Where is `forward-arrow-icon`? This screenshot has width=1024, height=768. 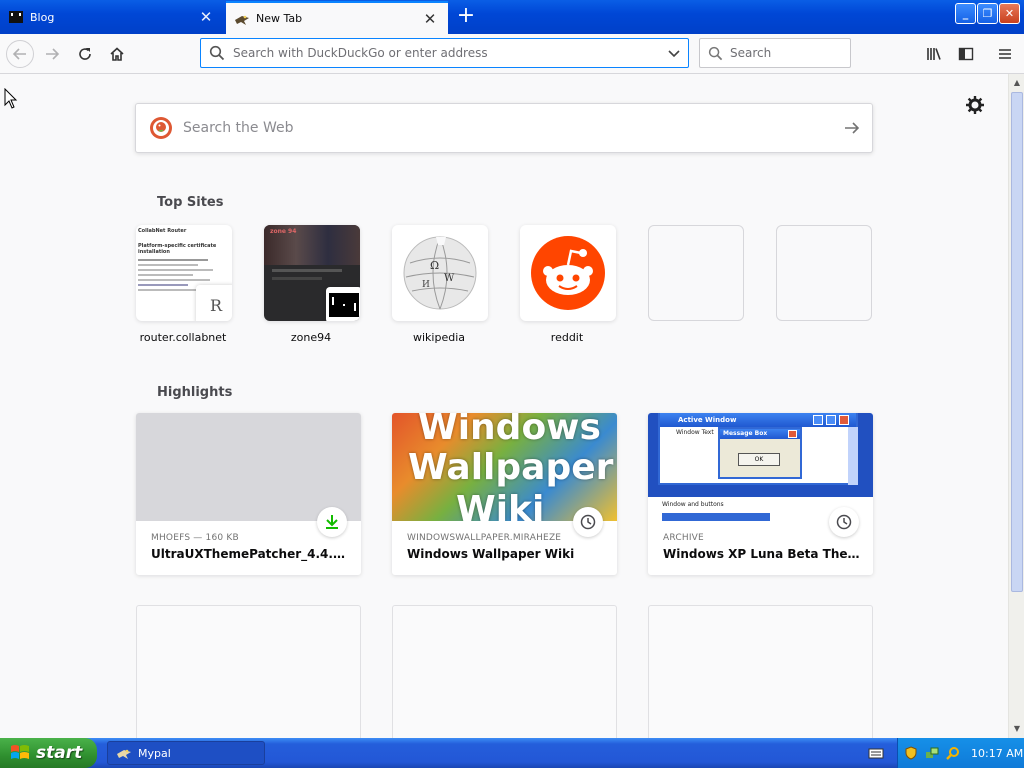 forward-arrow-icon is located at coordinates (53, 54).